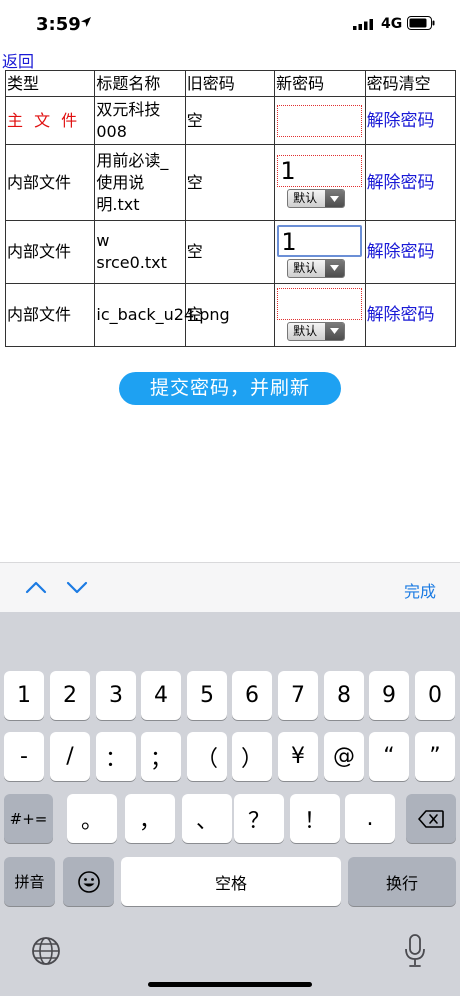 This screenshot has width=460, height=996. I want to click on chevron-down-icon, so click(77, 587).